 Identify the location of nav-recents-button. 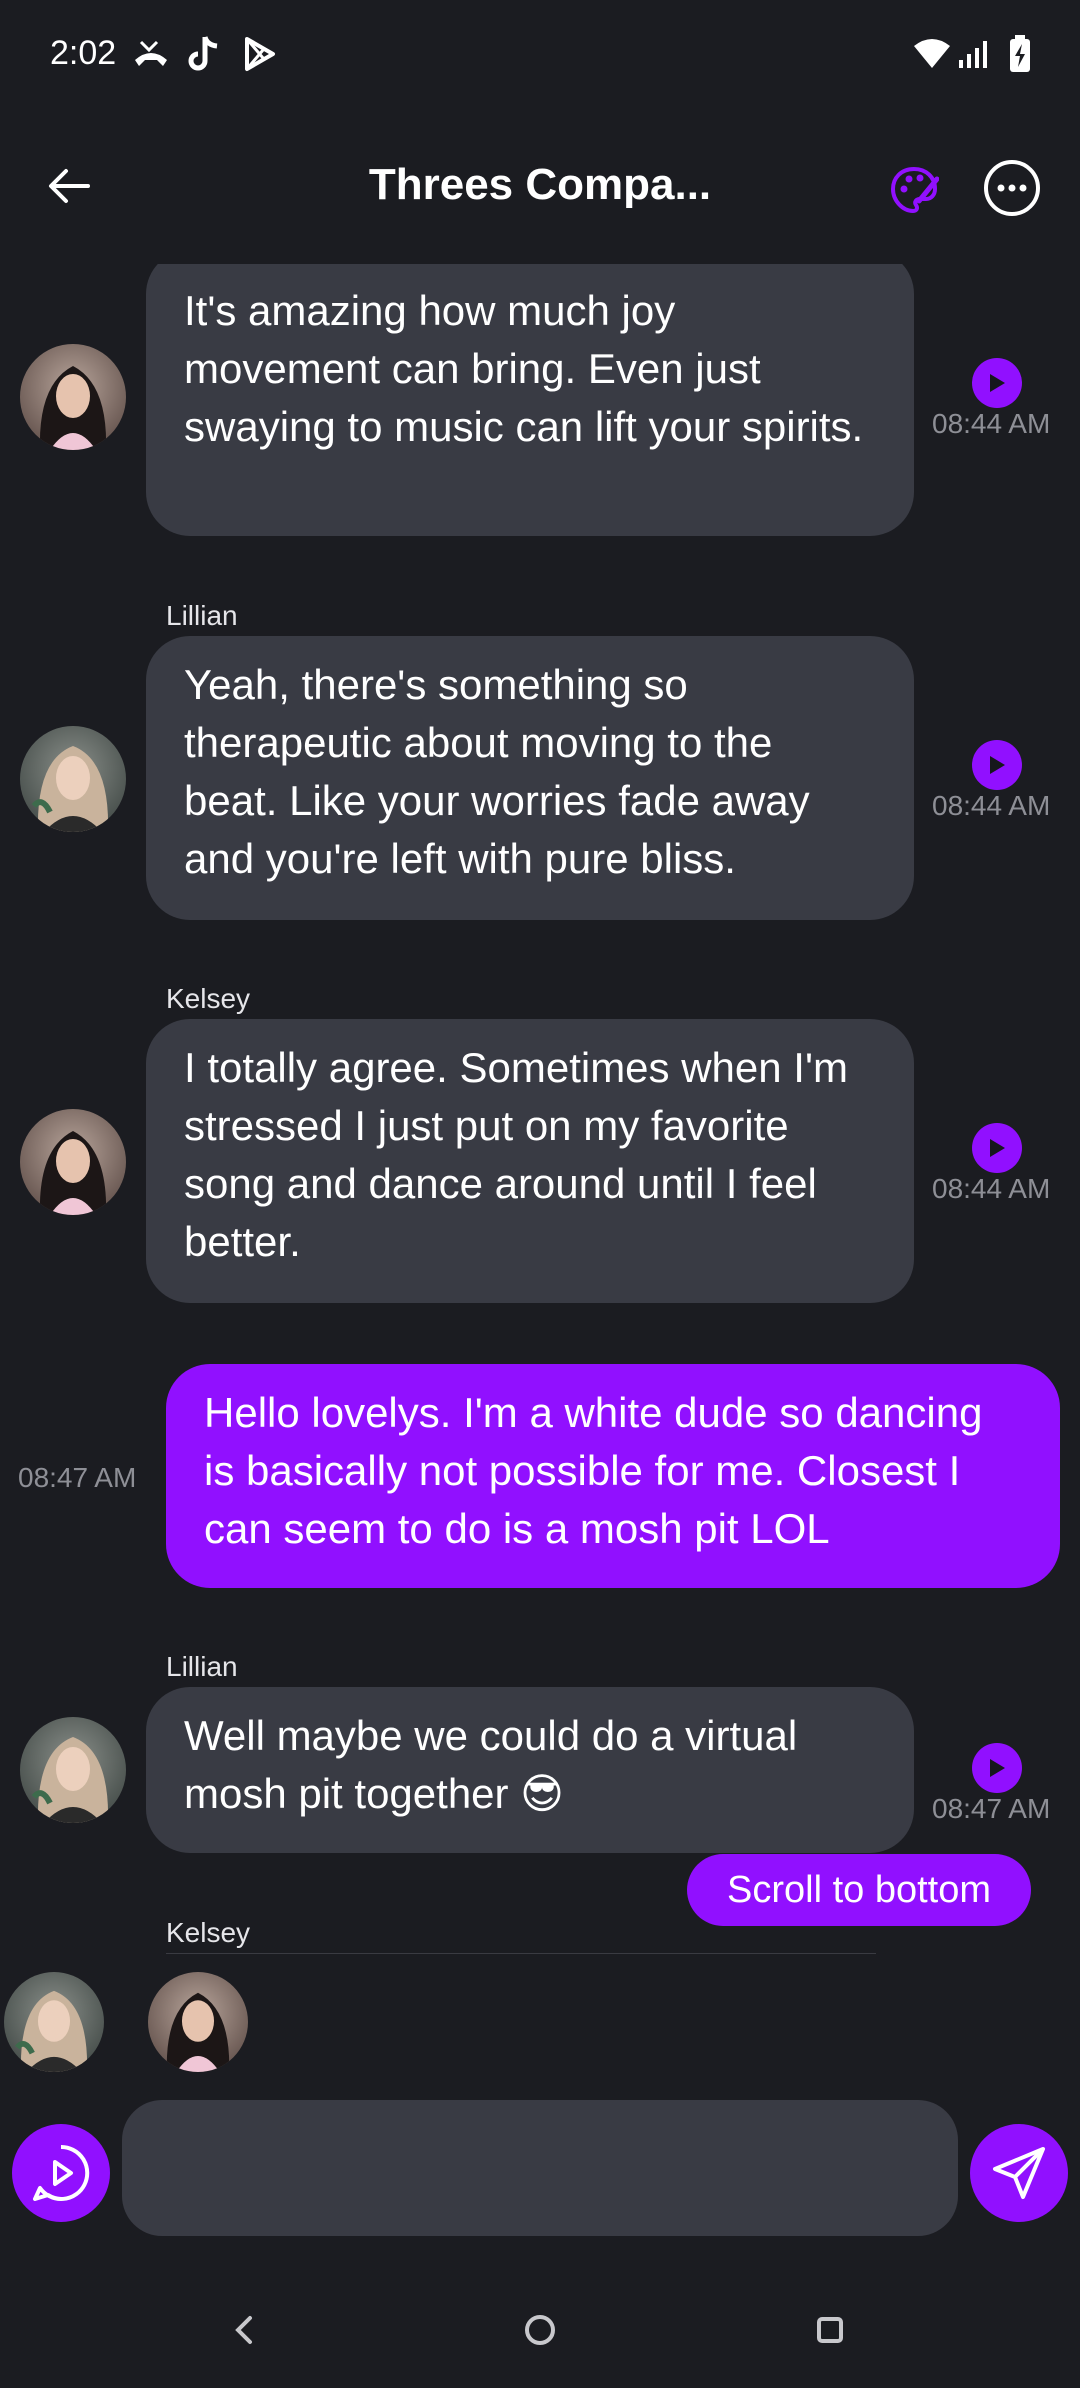
(830, 2330).